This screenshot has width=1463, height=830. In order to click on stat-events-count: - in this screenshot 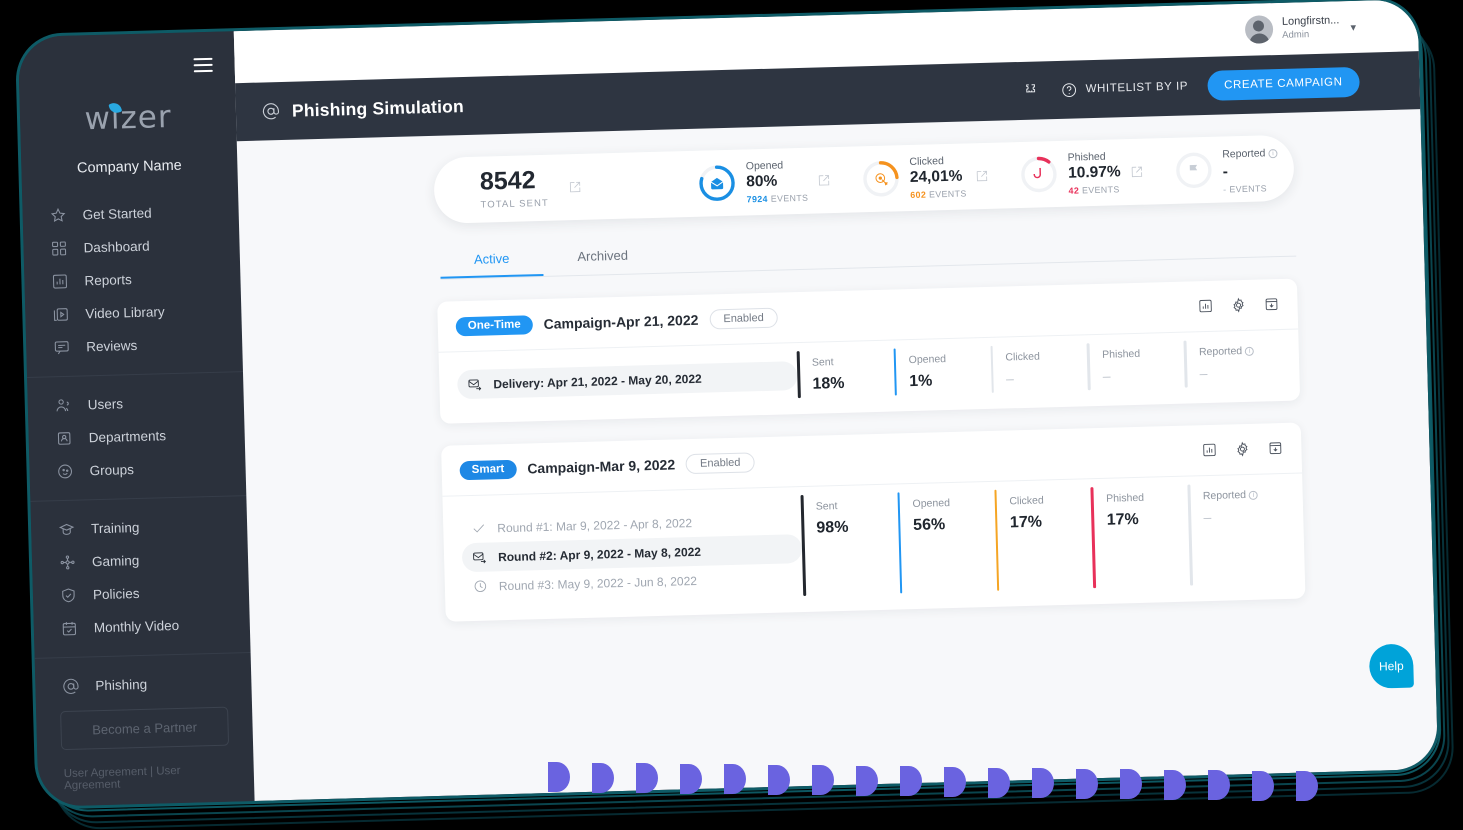, I will do `click(1225, 189)`.